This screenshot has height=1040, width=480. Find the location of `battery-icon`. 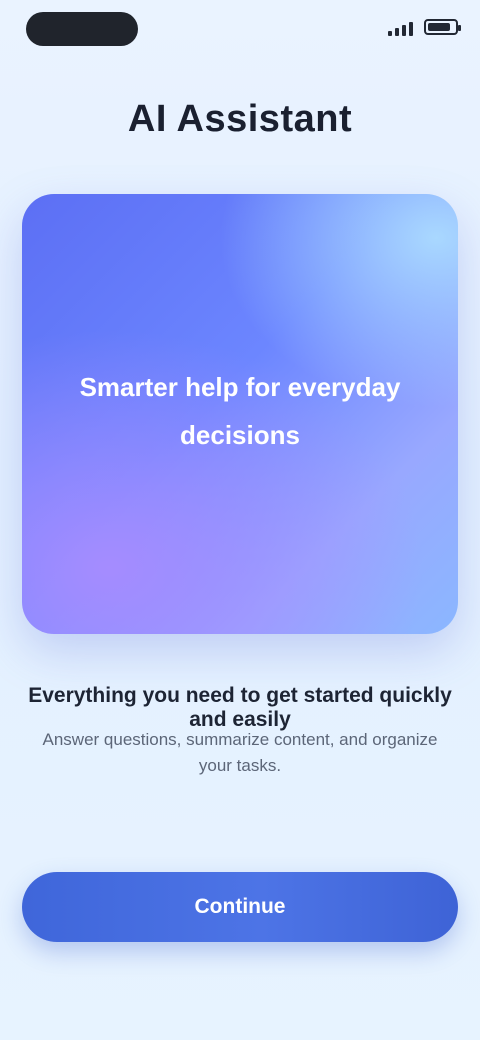

battery-icon is located at coordinates (442, 27).